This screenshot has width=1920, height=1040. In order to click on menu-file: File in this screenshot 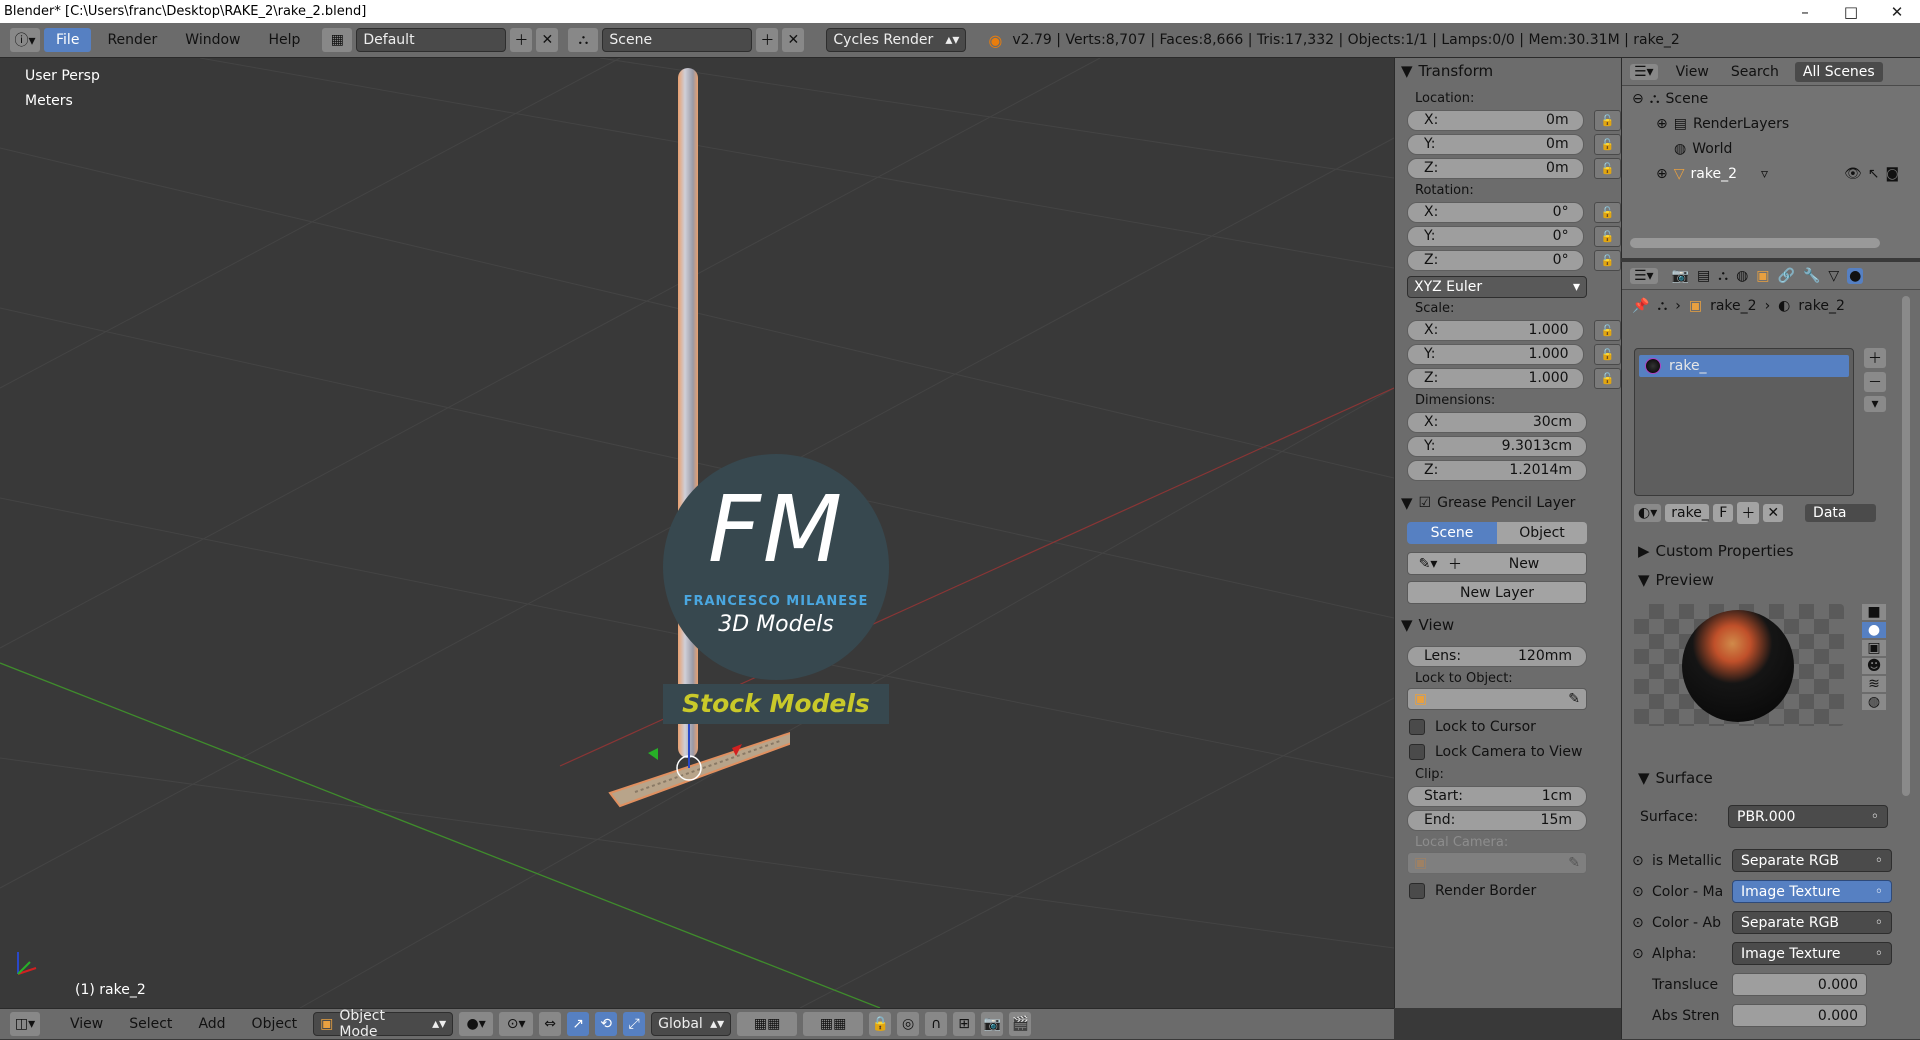, I will do `click(68, 40)`.